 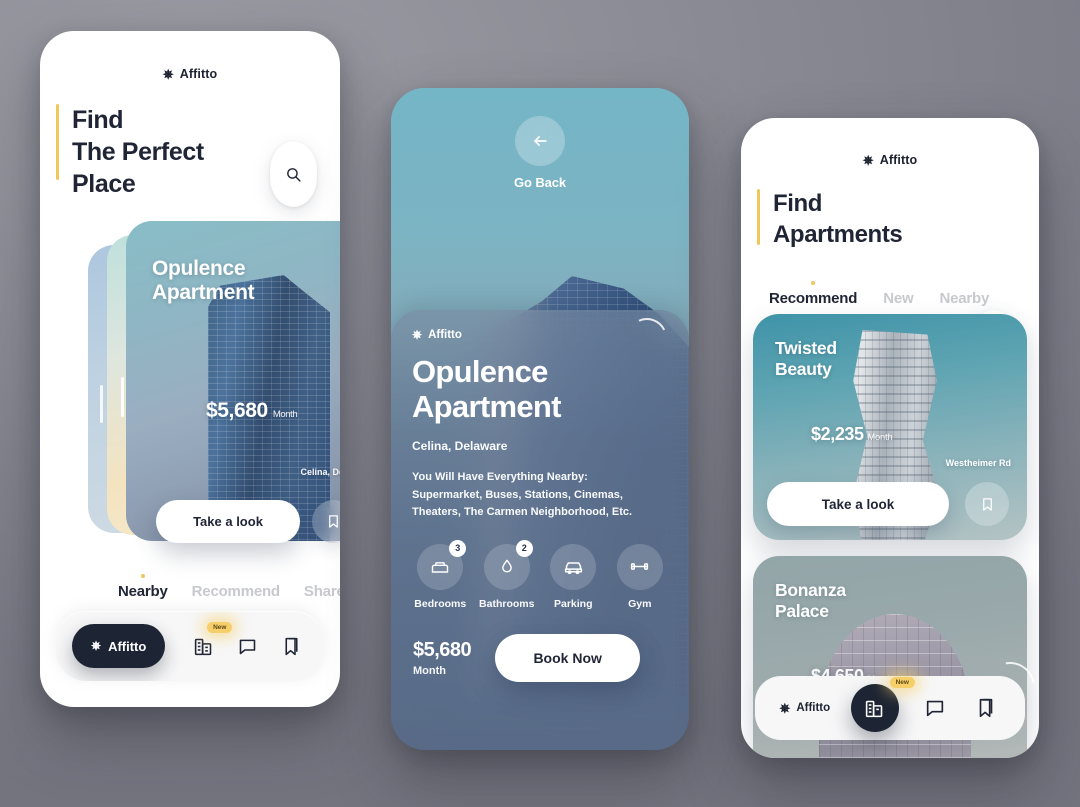 I want to click on detail-location: Celina, Delaware, so click(x=460, y=446).